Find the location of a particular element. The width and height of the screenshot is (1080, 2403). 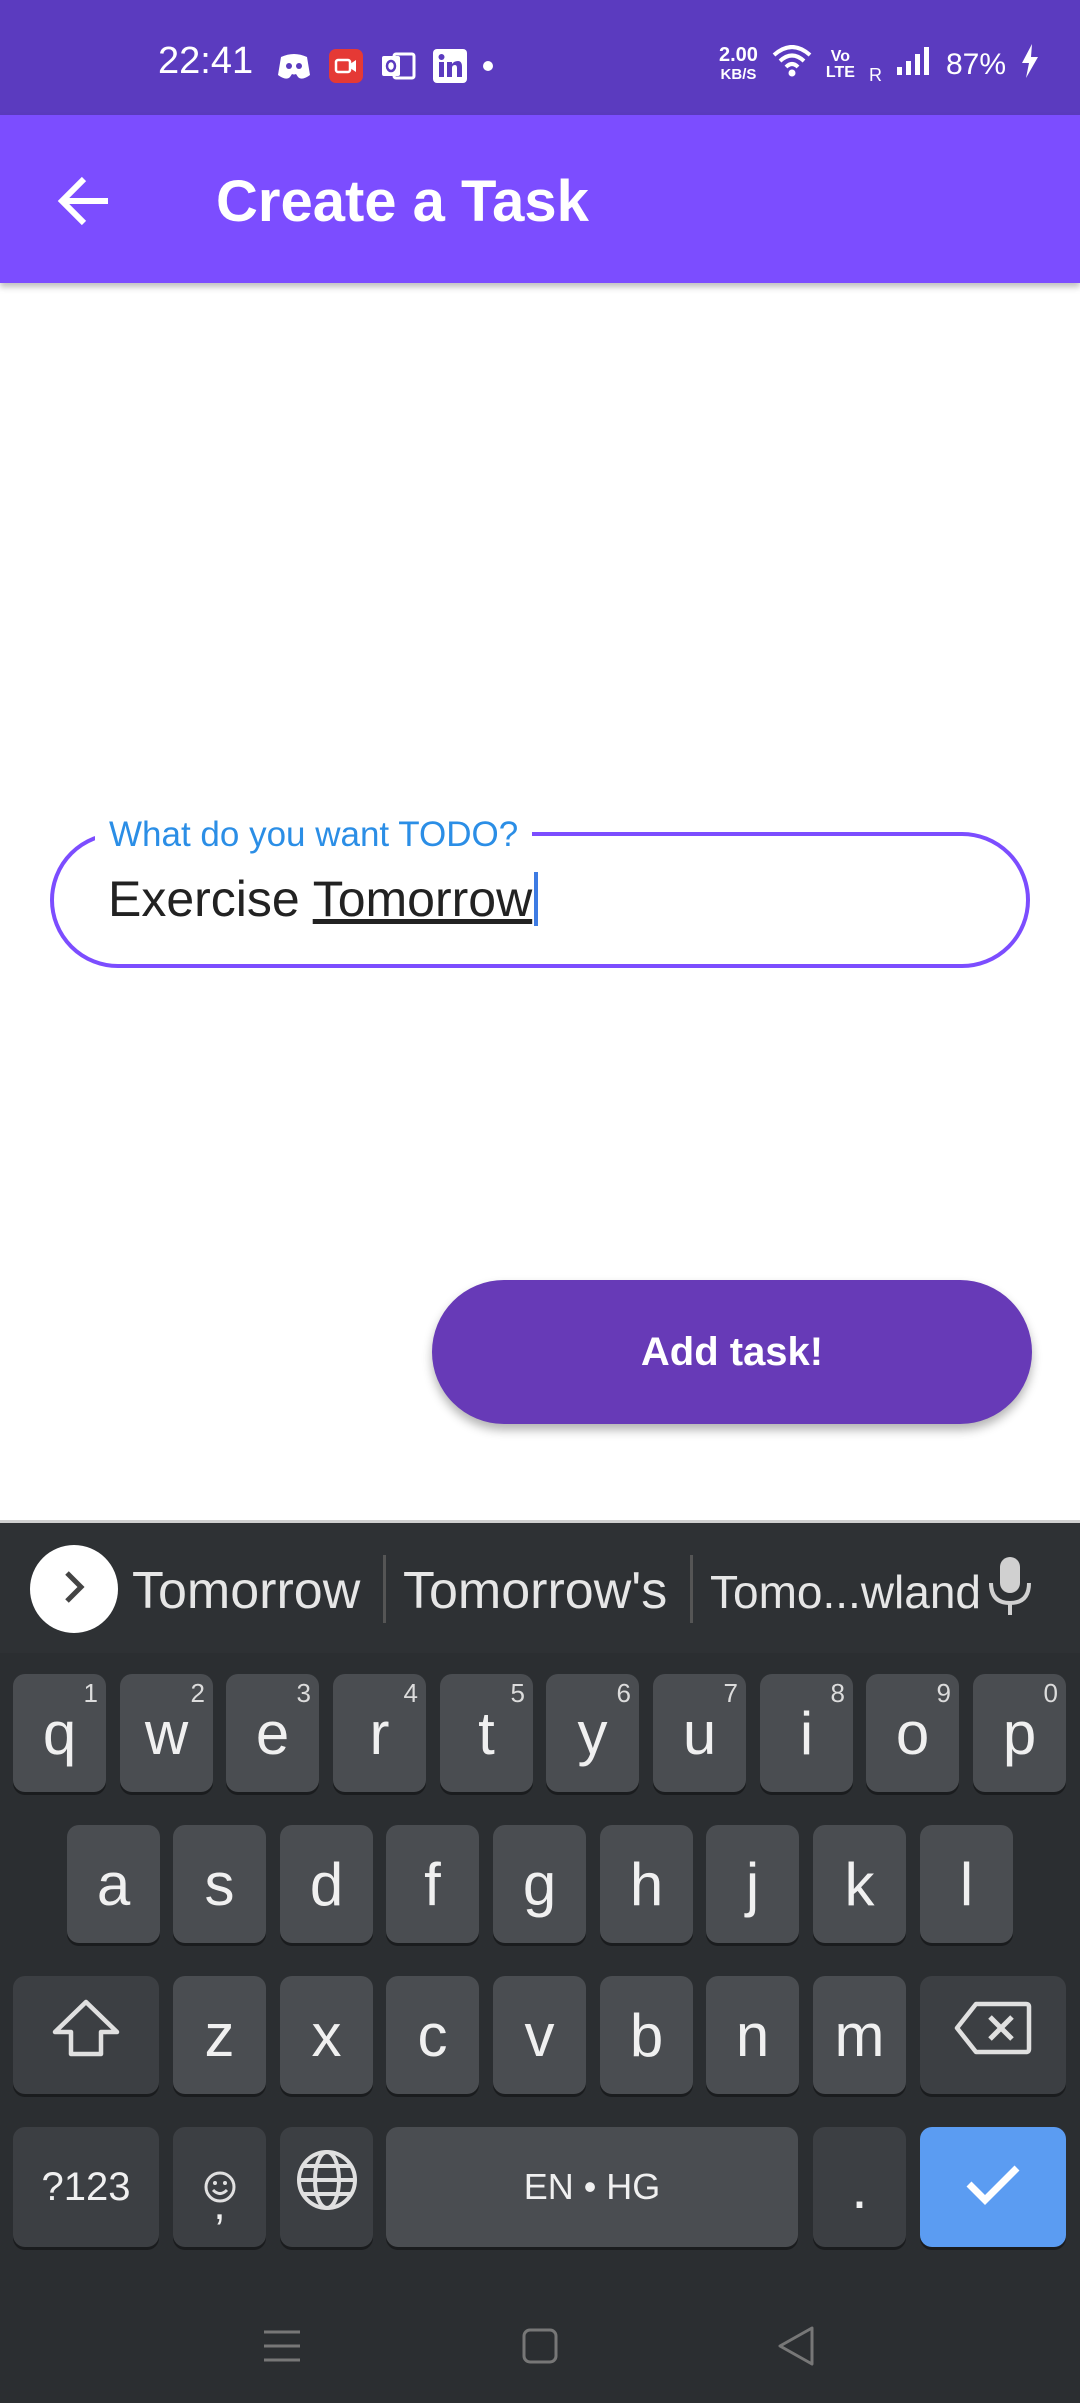

back-button is located at coordinates (84, 203).